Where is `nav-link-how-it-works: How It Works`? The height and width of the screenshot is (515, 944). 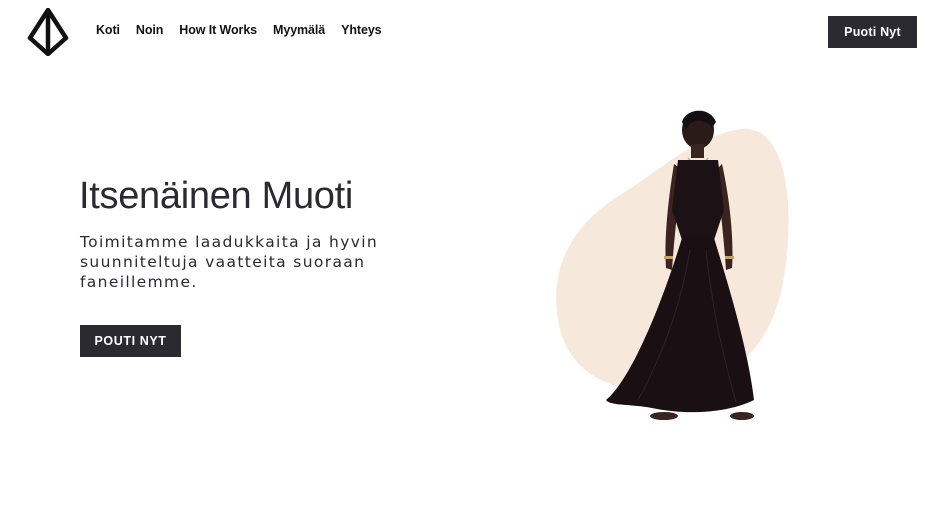
nav-link-how-it-works: How It Works is located at coordinates (218, 30).